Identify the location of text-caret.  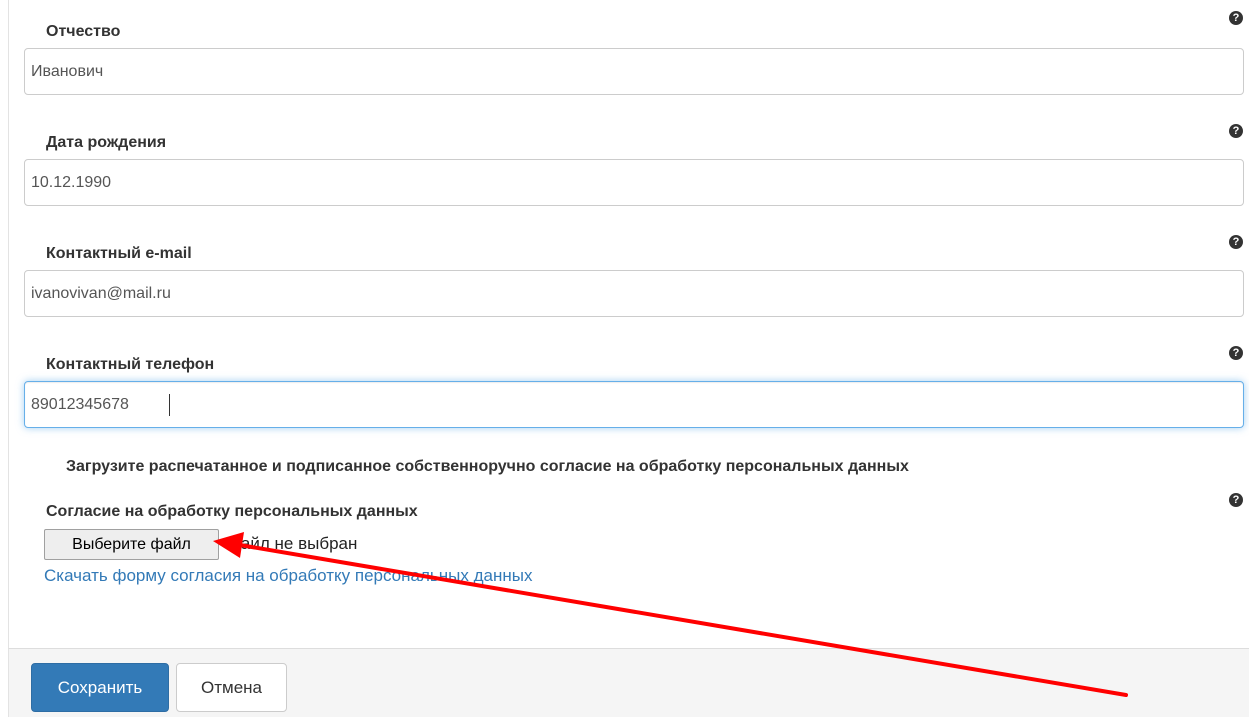
(169, 405).